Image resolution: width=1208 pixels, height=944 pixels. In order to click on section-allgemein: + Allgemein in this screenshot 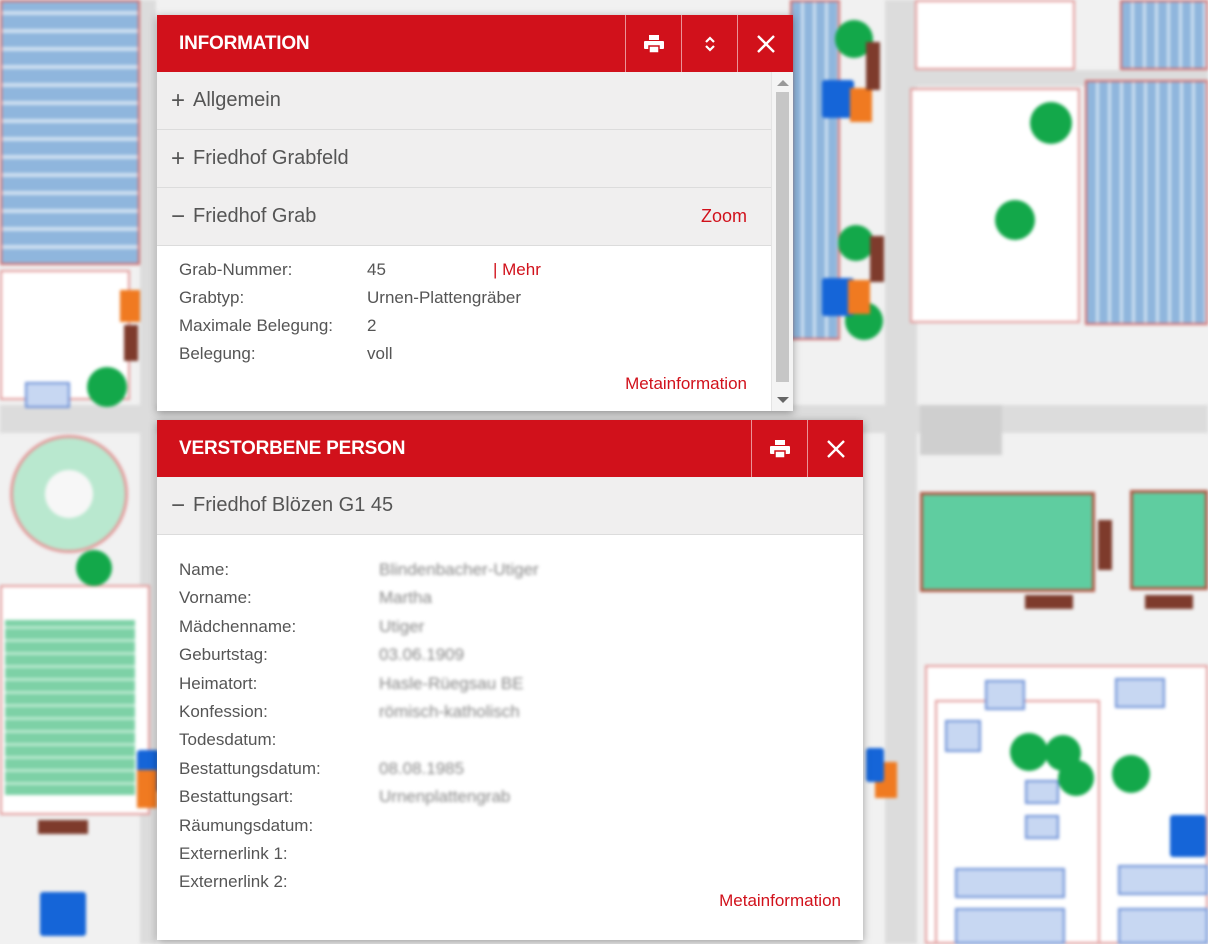, I will do `click(464, 101)`.